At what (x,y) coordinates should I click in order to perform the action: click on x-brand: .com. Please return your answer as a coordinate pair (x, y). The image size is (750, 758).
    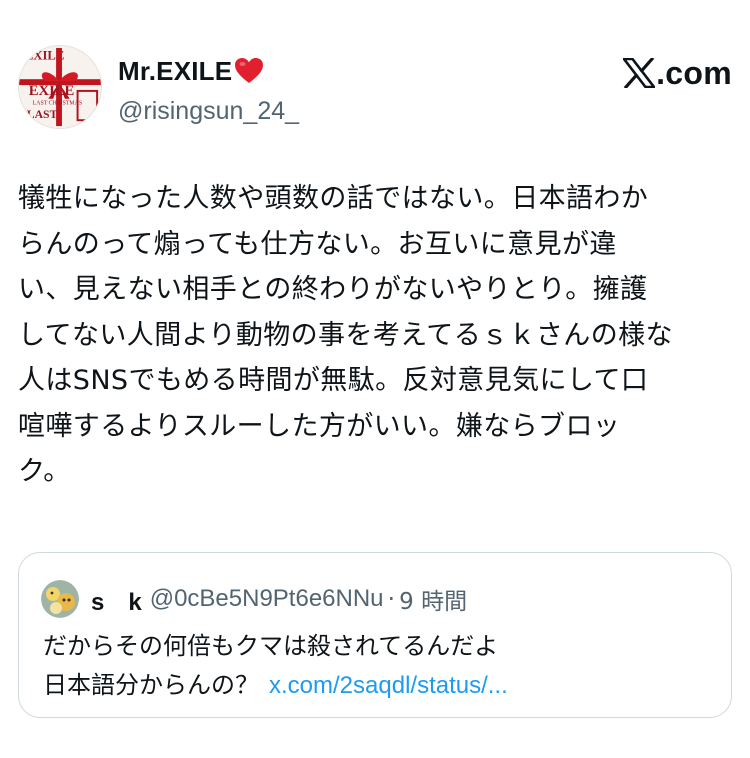
    Looking at the image, I should click on (677, 72).